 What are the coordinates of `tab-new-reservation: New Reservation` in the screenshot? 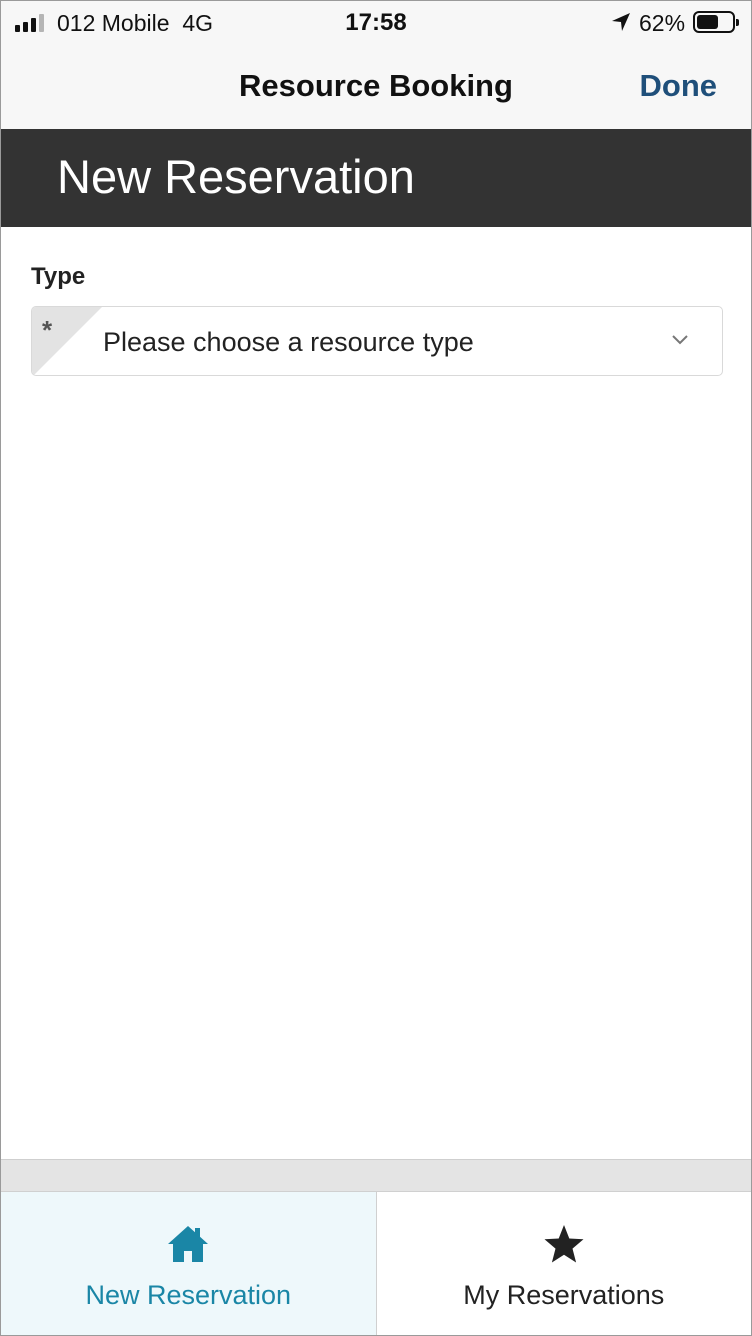 It's located at (188, 1263).